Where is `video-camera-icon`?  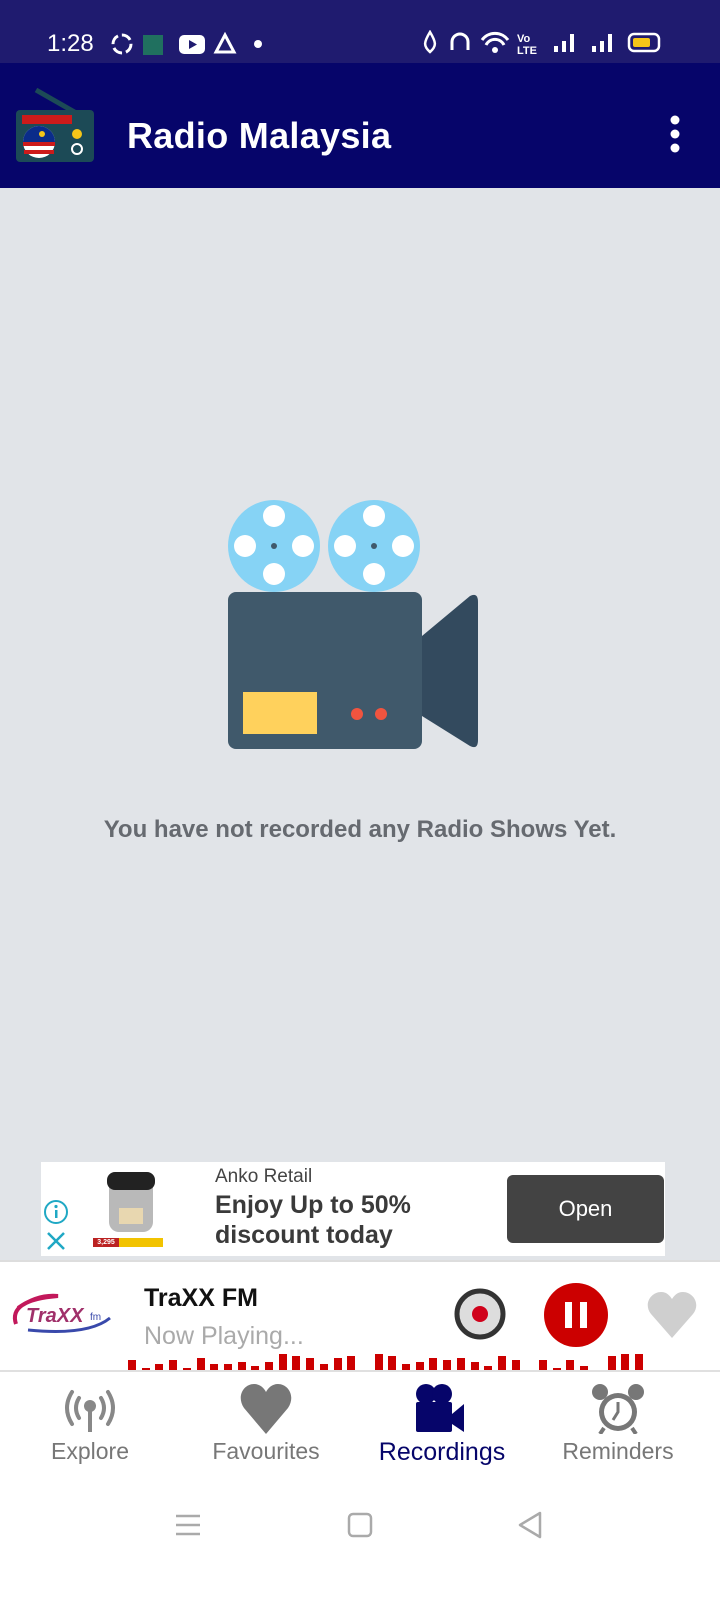 video-camera-icon is located at coordinates (440, 1408).